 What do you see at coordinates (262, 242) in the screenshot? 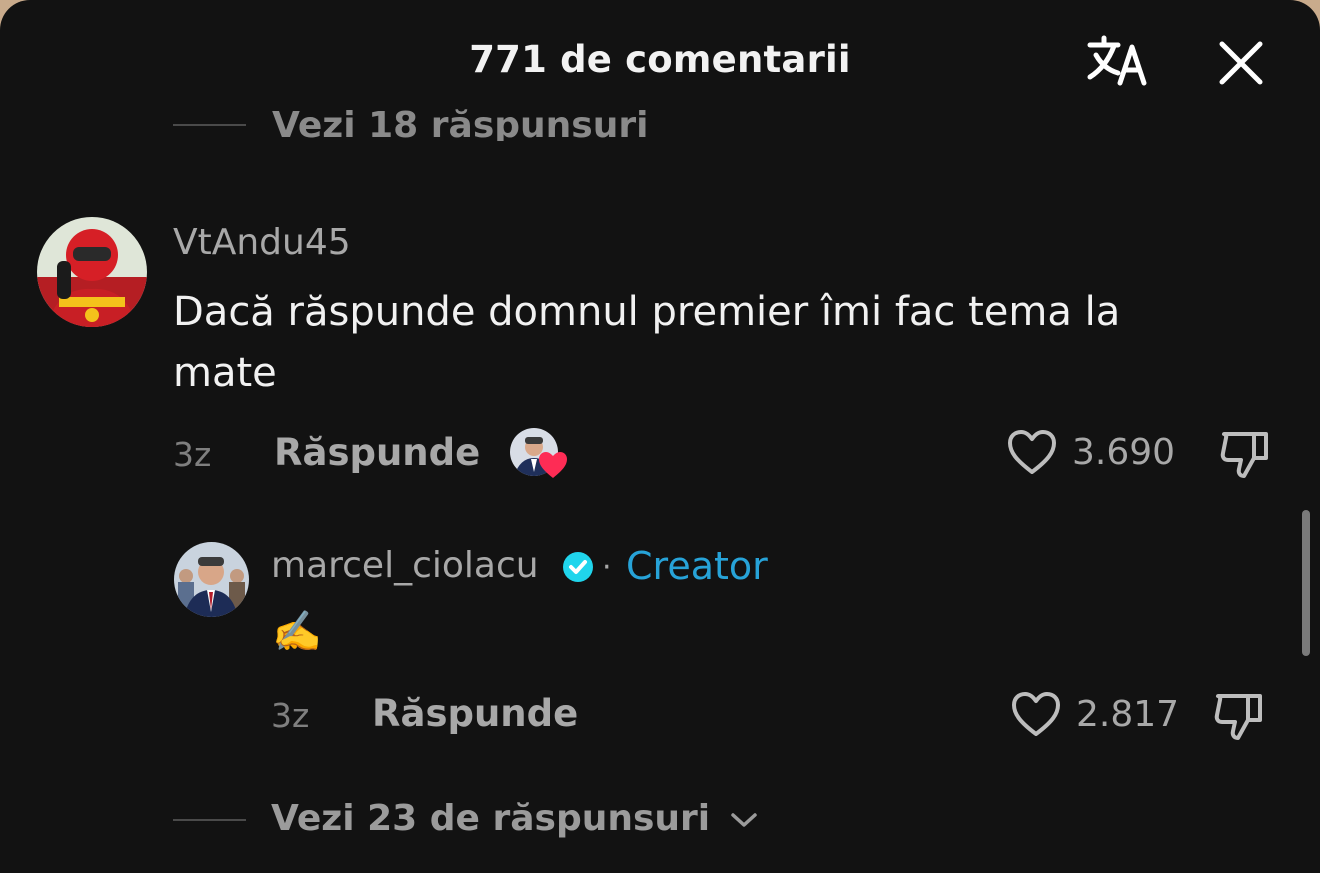
I see `comment-username: VtAndu45` at bounding box center [262, 242].